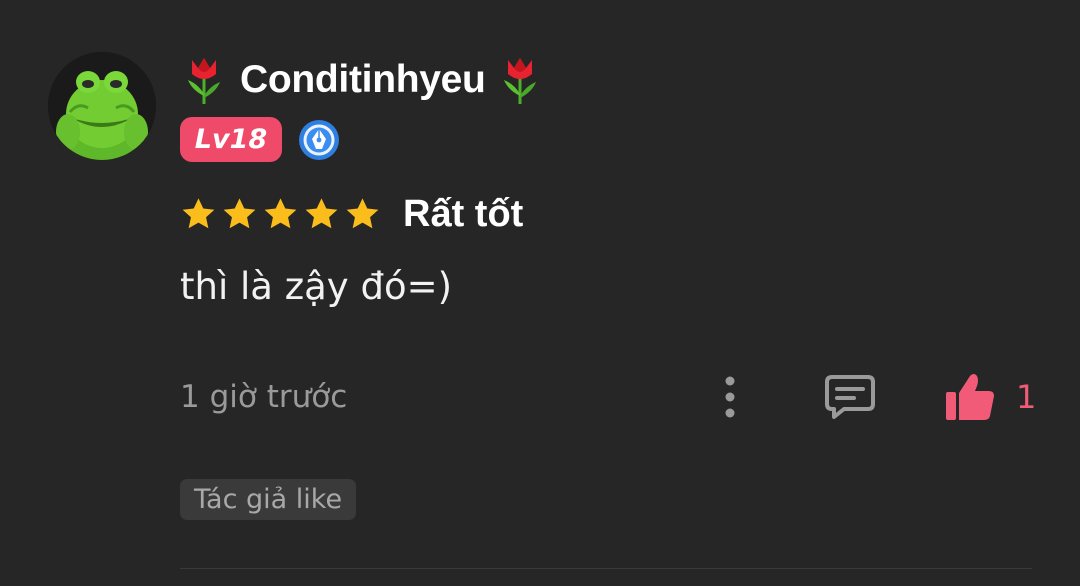  Describe the element at coordinates (970, 397) in the screenshot. I see `thumbs-up-icon` at that location.